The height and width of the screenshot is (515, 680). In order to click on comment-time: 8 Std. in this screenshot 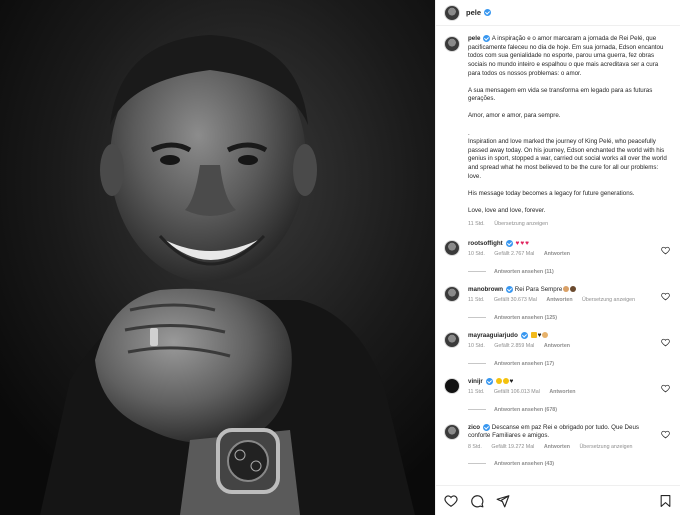, I will do `click(475, 447)`.